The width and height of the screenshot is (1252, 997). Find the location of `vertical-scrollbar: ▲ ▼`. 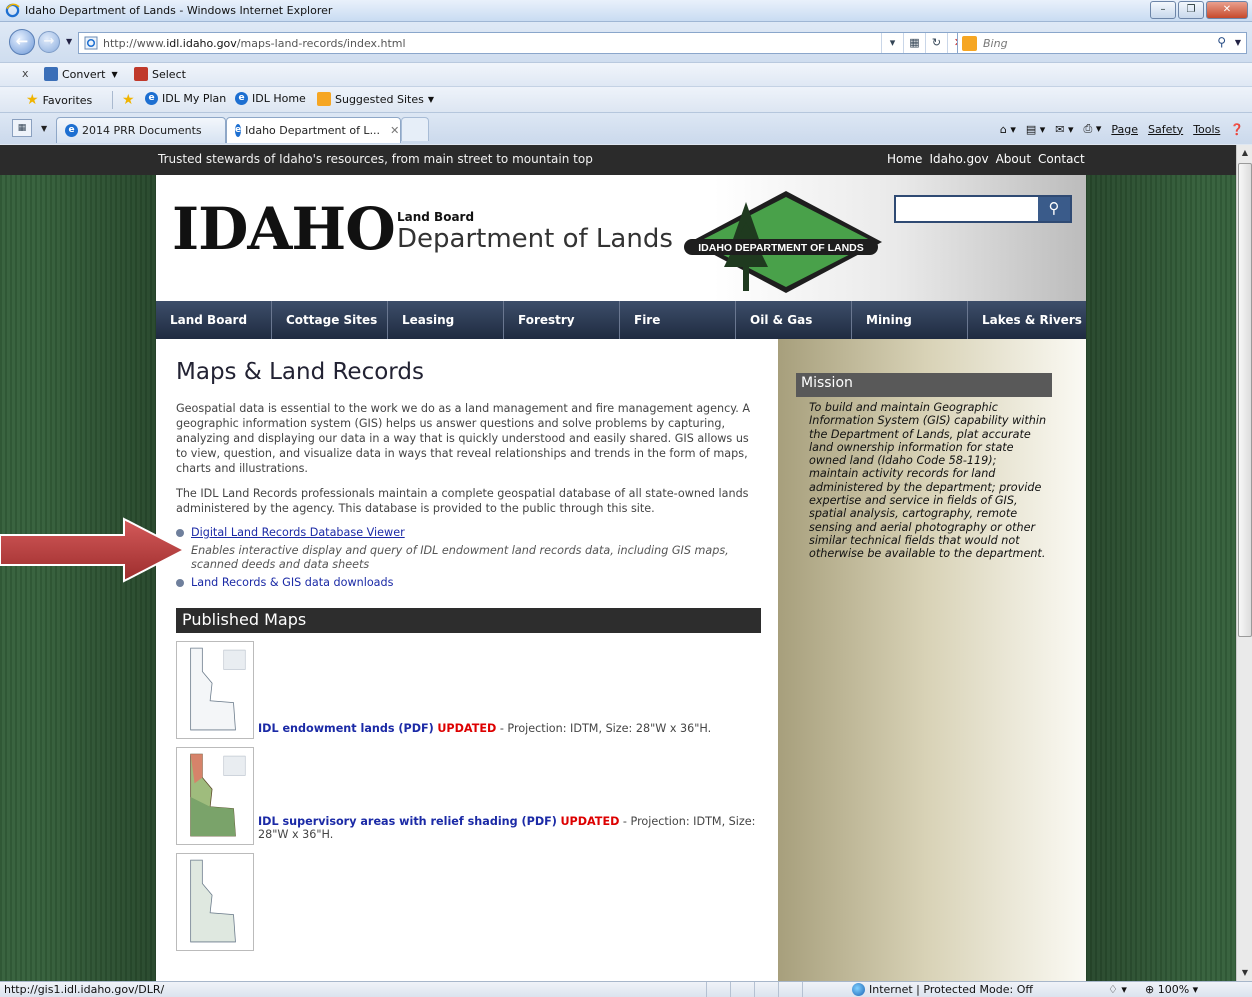

vertical-scrollbar: ▲ ▼ is located at coordinates (1244, 563).